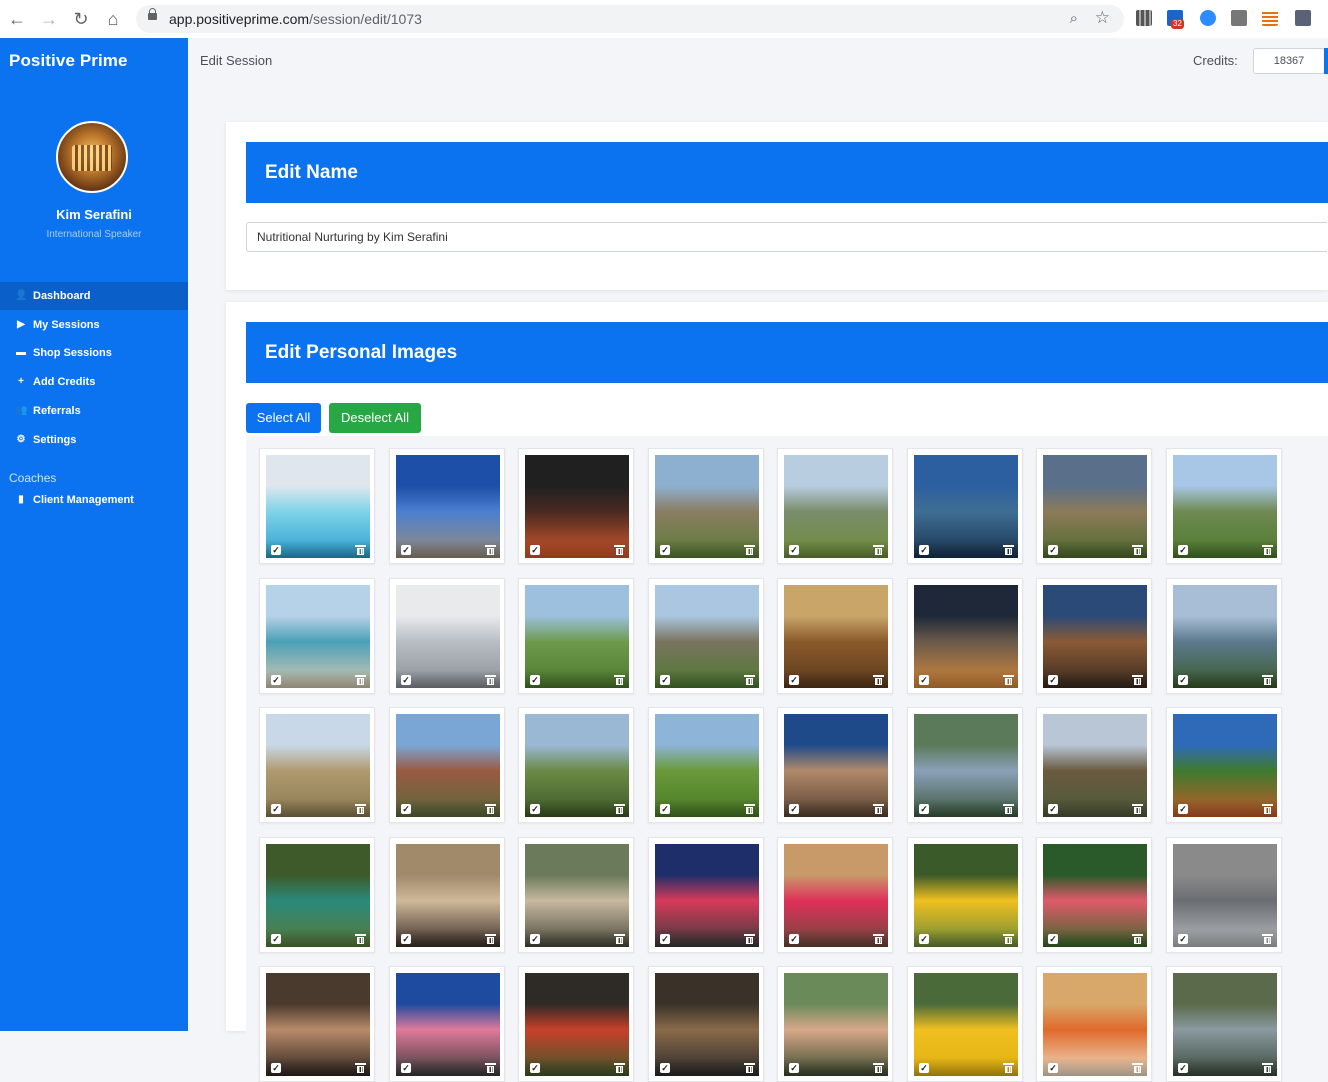 This screenshot has width=1328, height=1082. I want to click on url-text: app.positiveprime.com/session/edit/1073, so click(295, 19).